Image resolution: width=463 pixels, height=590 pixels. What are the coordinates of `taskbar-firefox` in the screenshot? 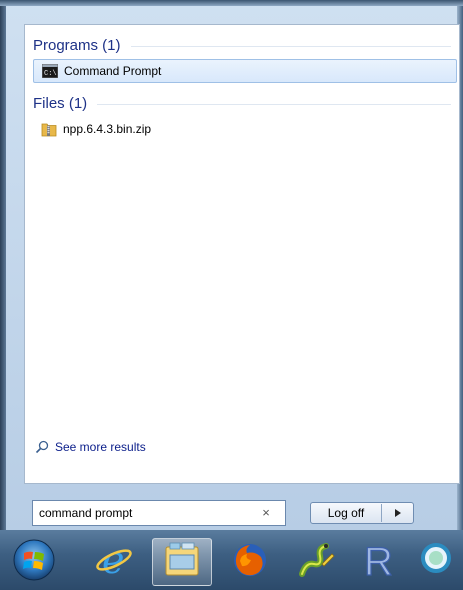 It's located at (250, 562).